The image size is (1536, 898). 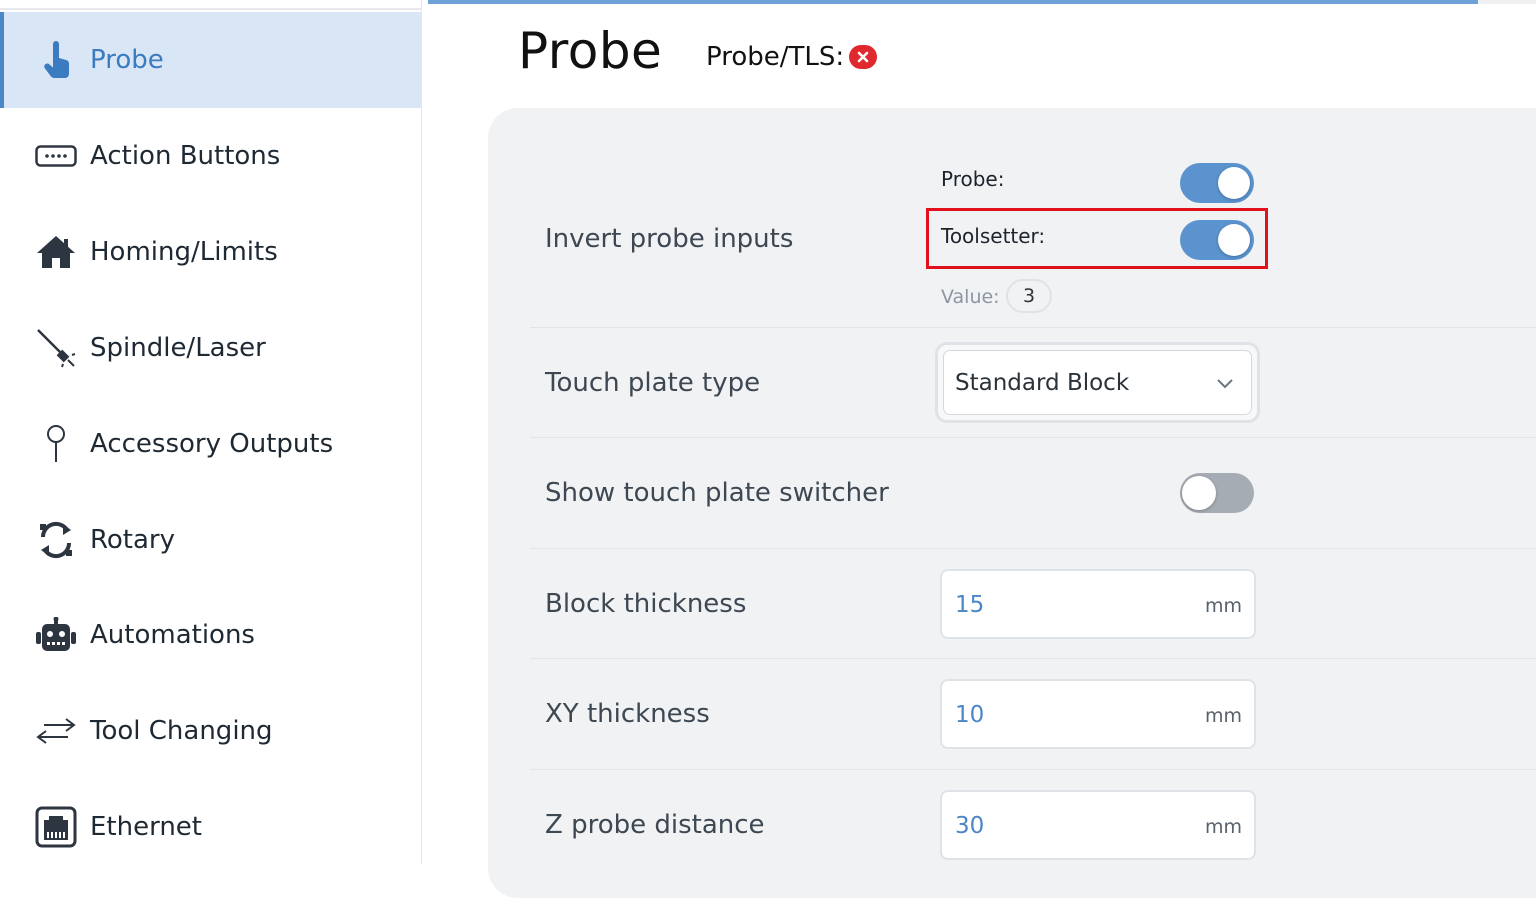 What do you see at coordinates (56, 348) in the screenshot?
I see `spindle-laser-icon` at bounding box center [56, 348].